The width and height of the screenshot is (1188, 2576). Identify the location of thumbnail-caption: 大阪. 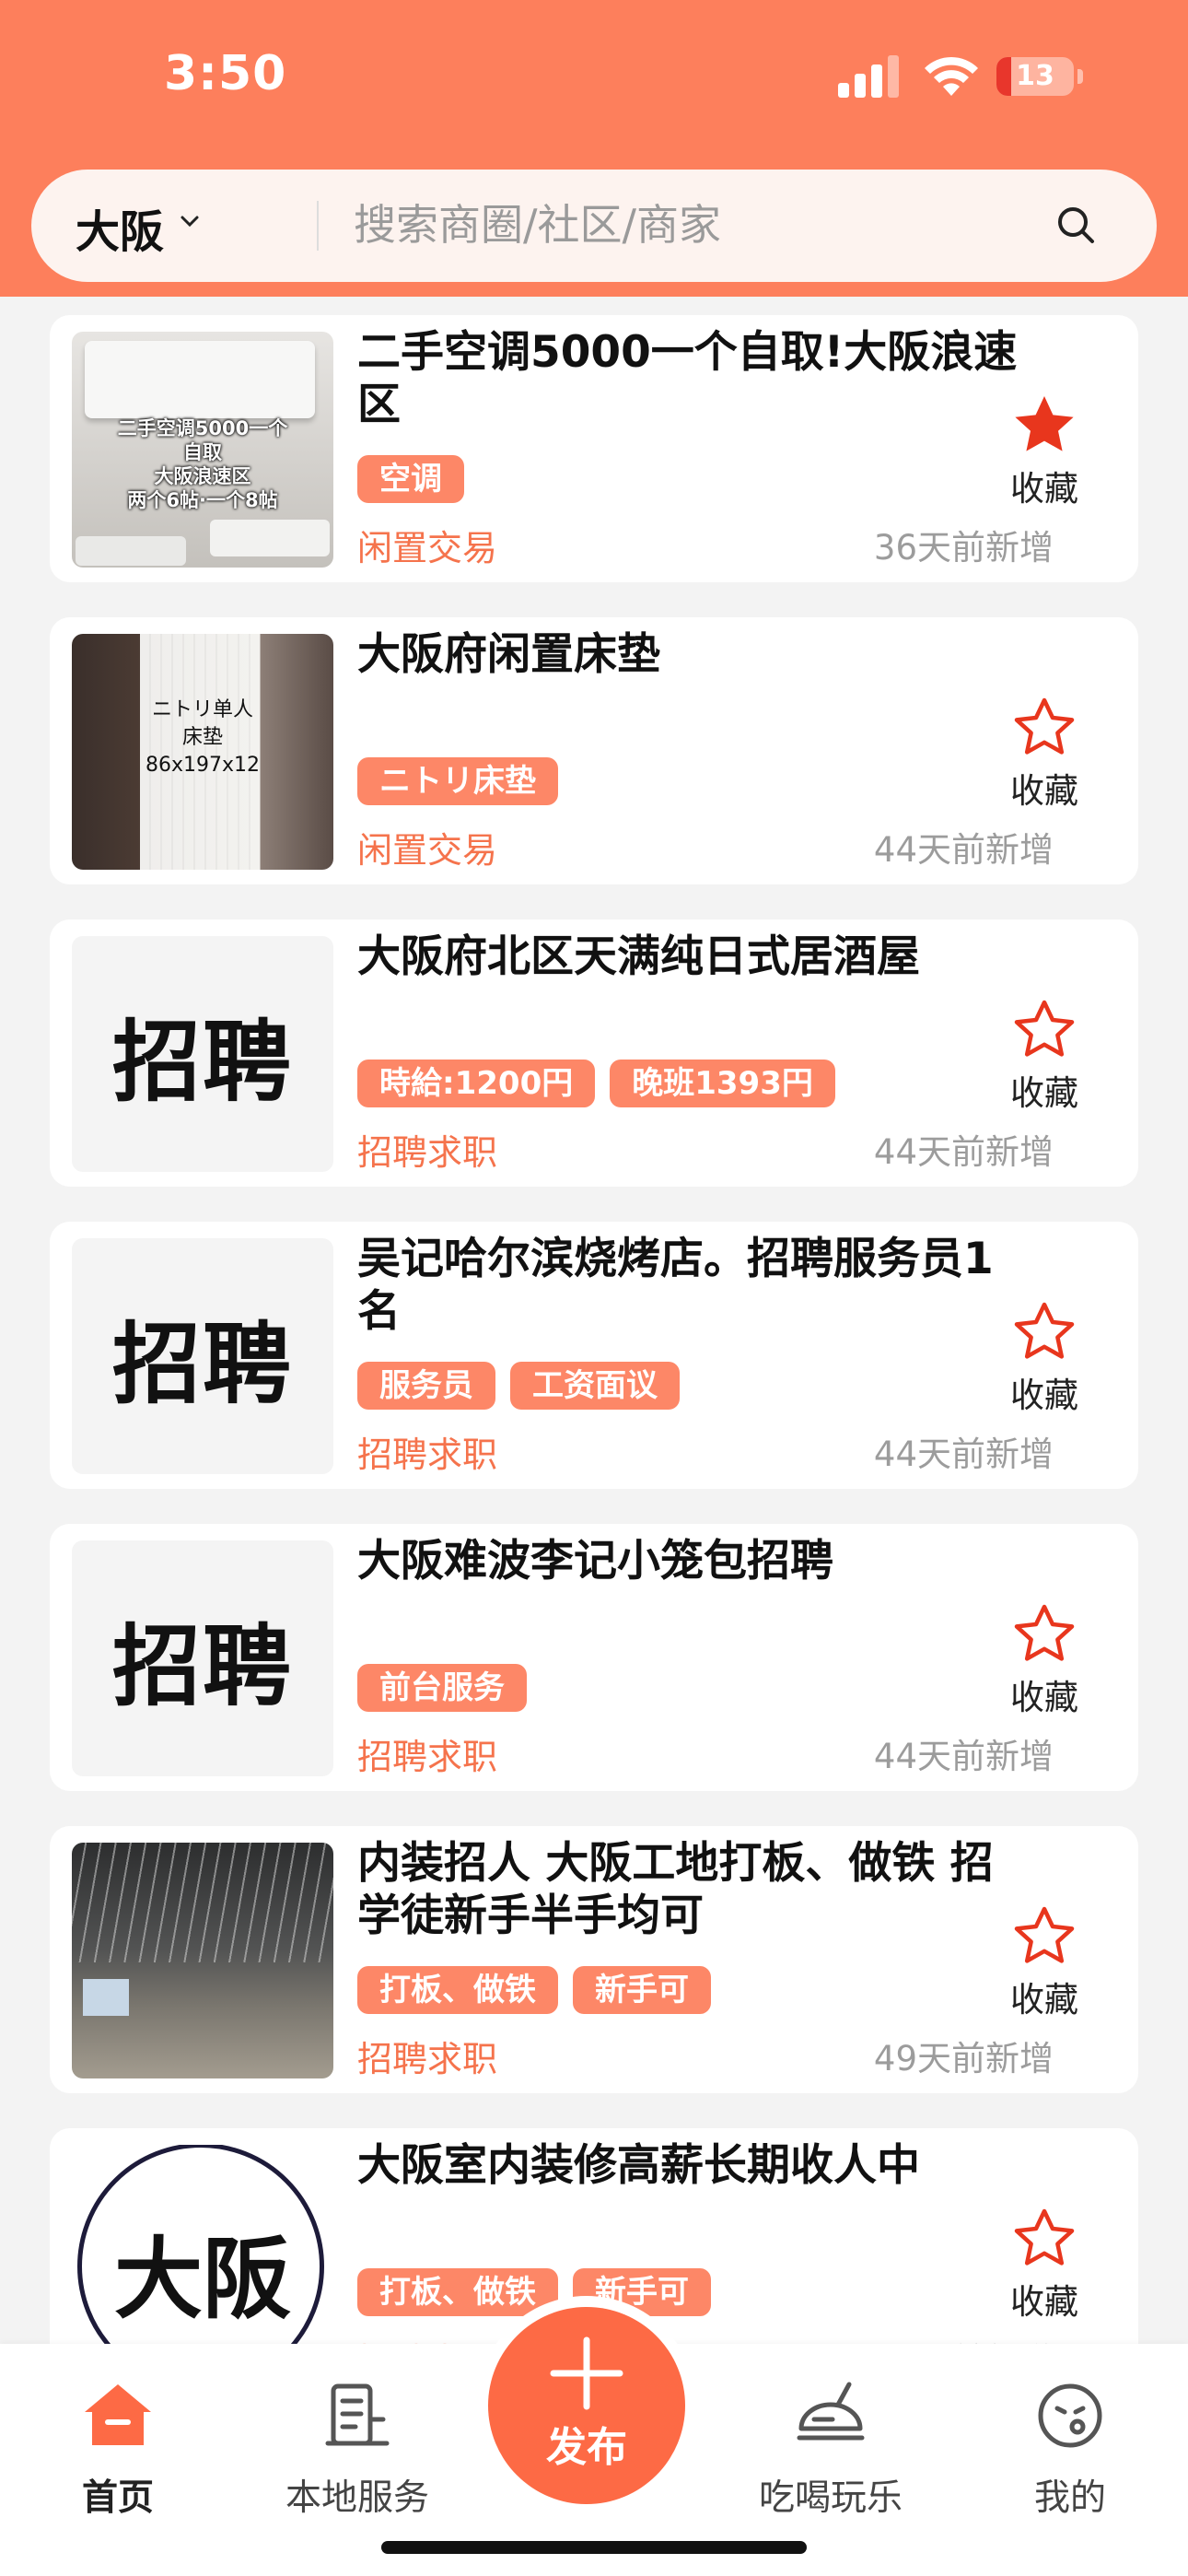
(202, 2279).